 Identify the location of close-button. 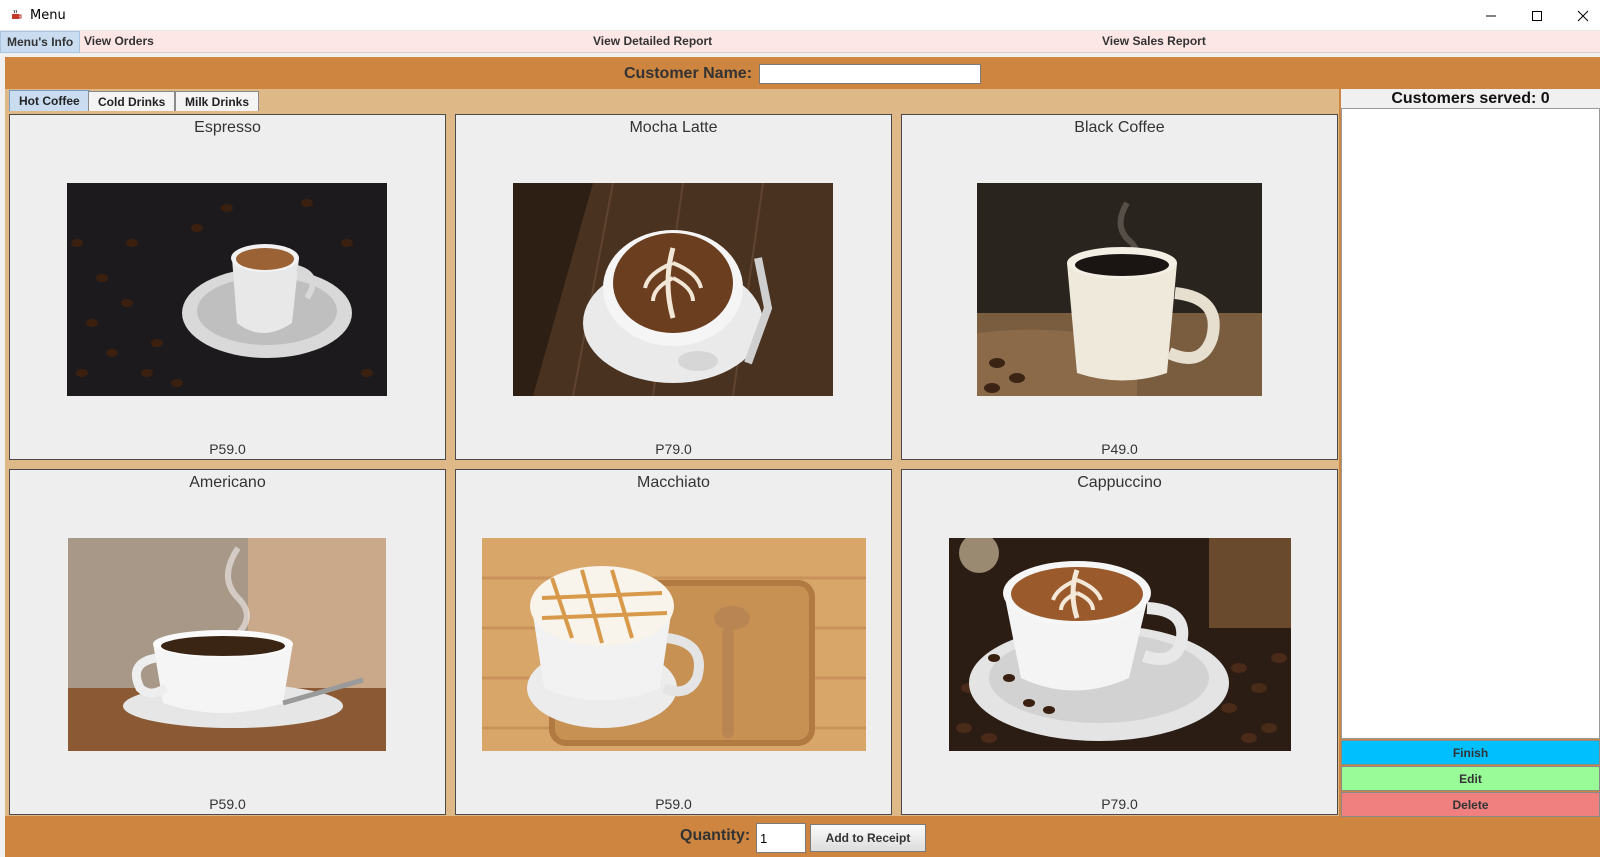
(1580, 15).